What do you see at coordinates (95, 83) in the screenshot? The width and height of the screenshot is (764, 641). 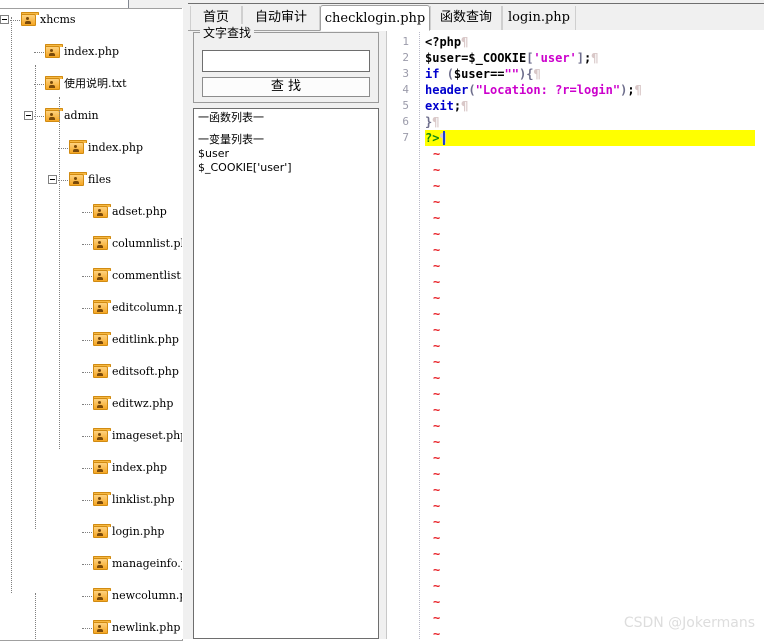 I see `tree-node-label: 使用说明.txt` at bounding box center [95, 83].